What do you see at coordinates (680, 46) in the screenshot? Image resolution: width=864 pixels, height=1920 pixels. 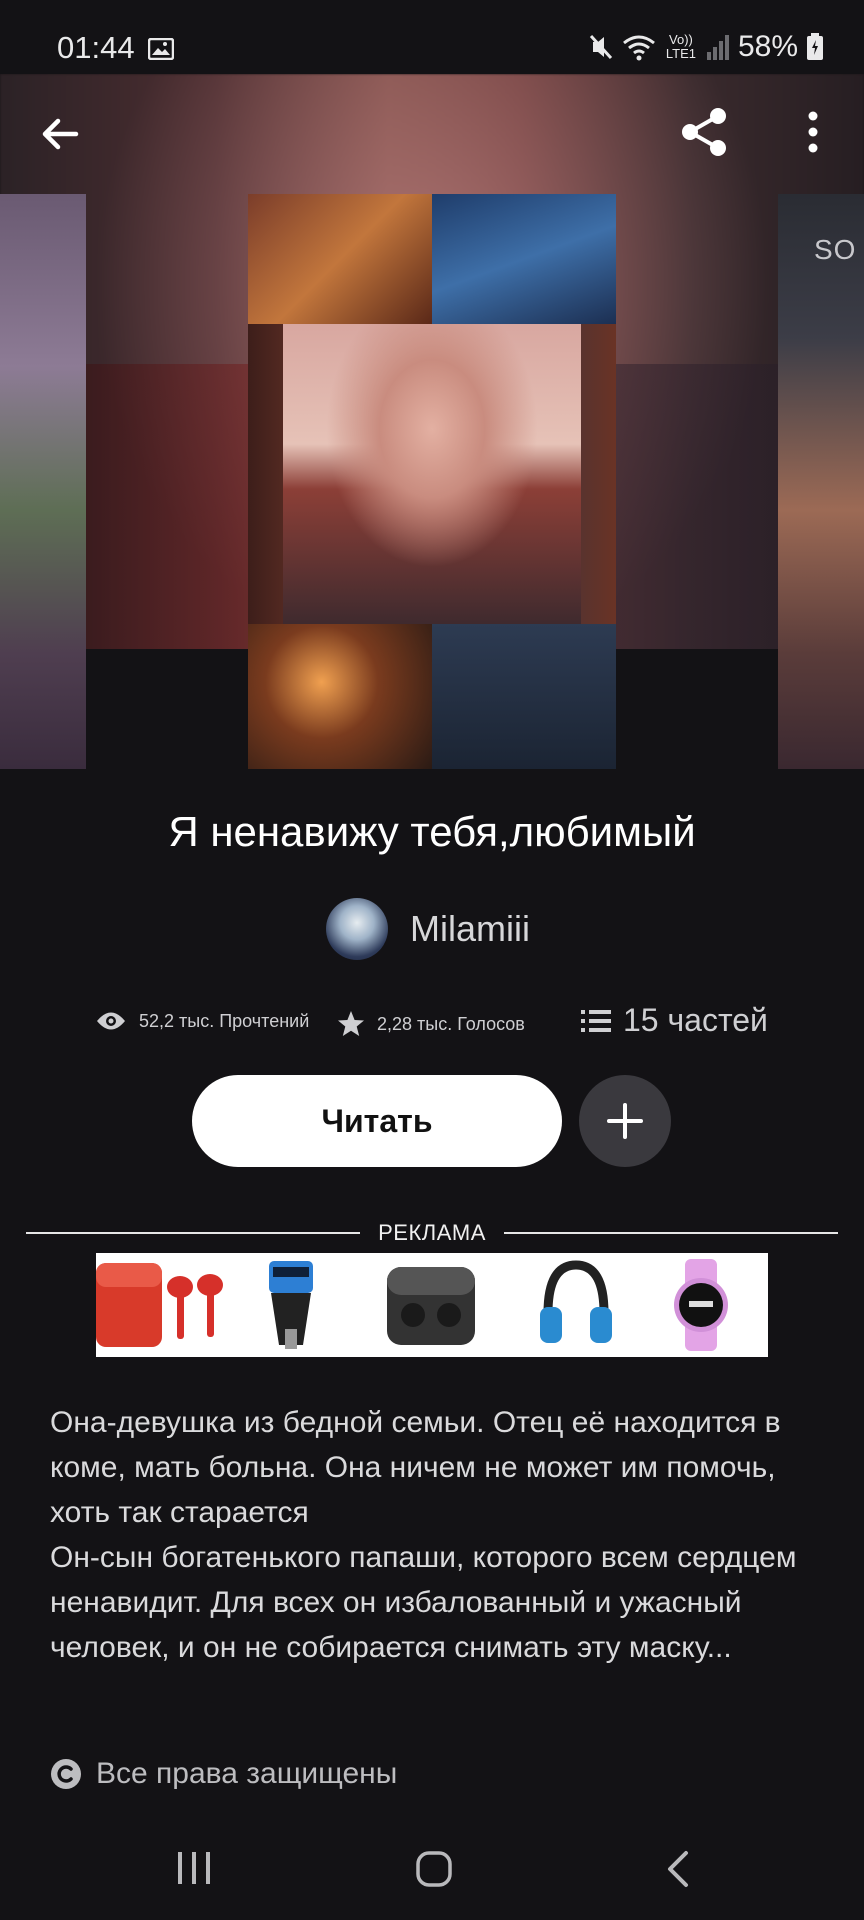 I see `volte-label: Vo)) LTE1` at bounding box center [680, 46].